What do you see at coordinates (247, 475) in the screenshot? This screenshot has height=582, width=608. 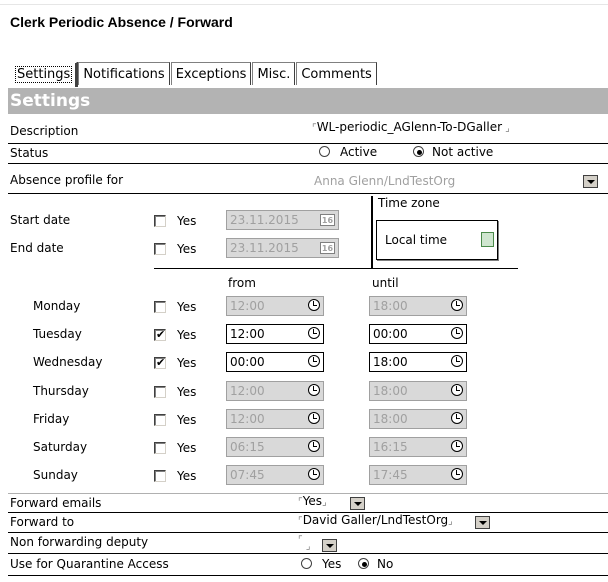 I see `from-time-value: 07:45` at bounding box center [247, 475].